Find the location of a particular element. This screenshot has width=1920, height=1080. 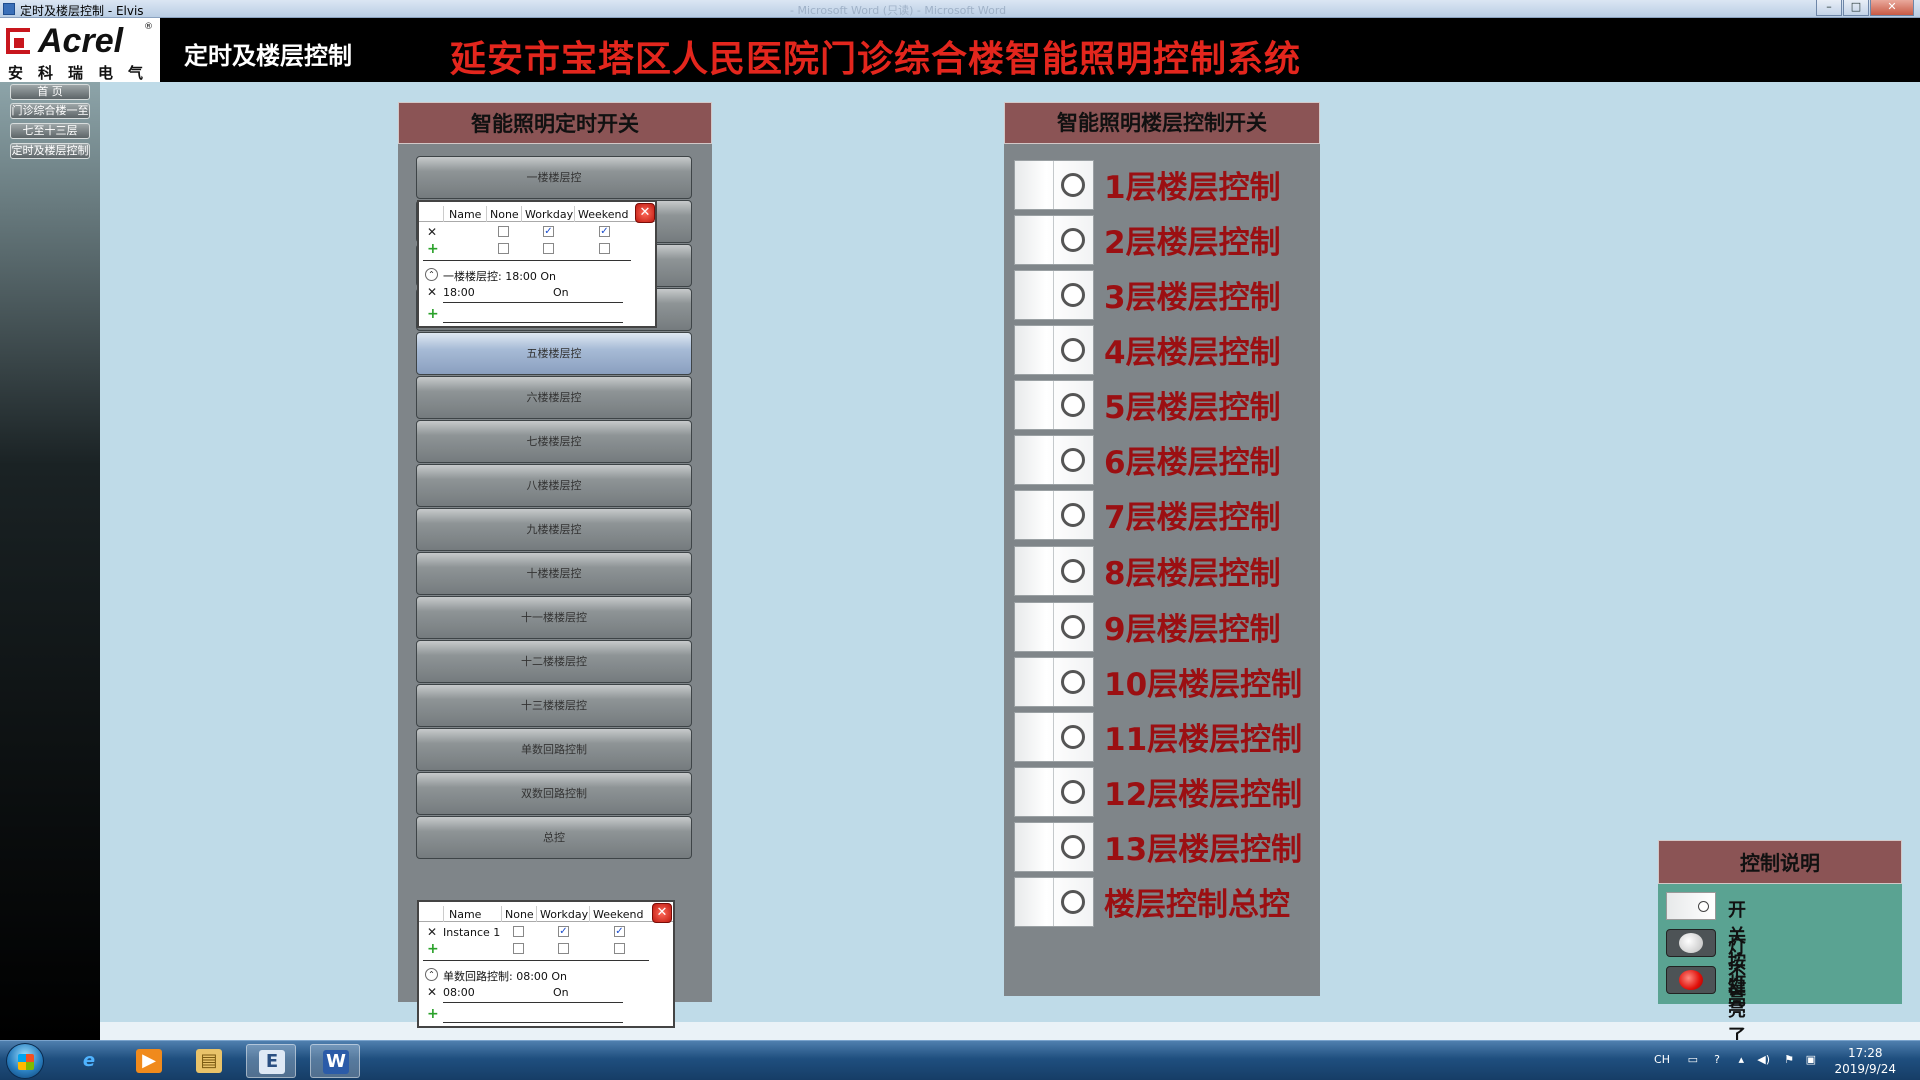

keyboard-icon: ▭ is located at coordinates (1693, 1059).